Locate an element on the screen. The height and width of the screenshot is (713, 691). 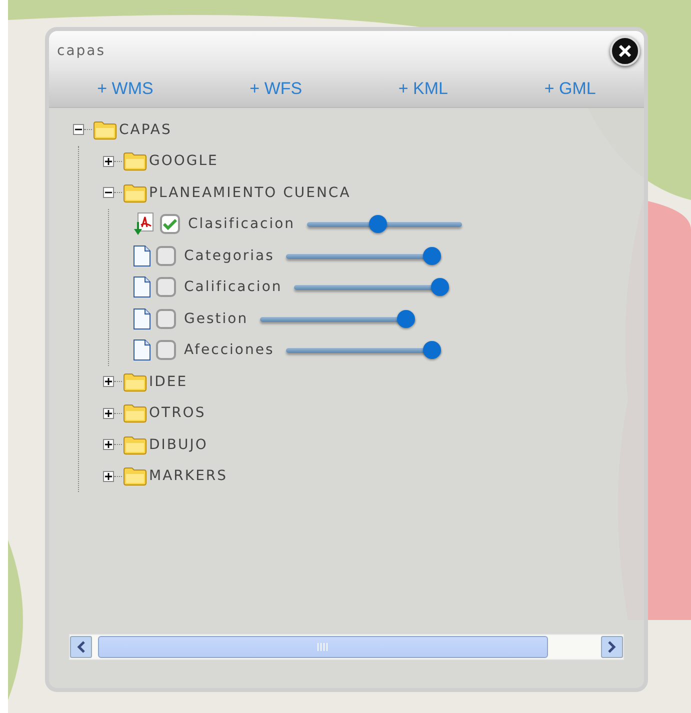
folder-label: DIBUJO is located at coordinates (178, 444).